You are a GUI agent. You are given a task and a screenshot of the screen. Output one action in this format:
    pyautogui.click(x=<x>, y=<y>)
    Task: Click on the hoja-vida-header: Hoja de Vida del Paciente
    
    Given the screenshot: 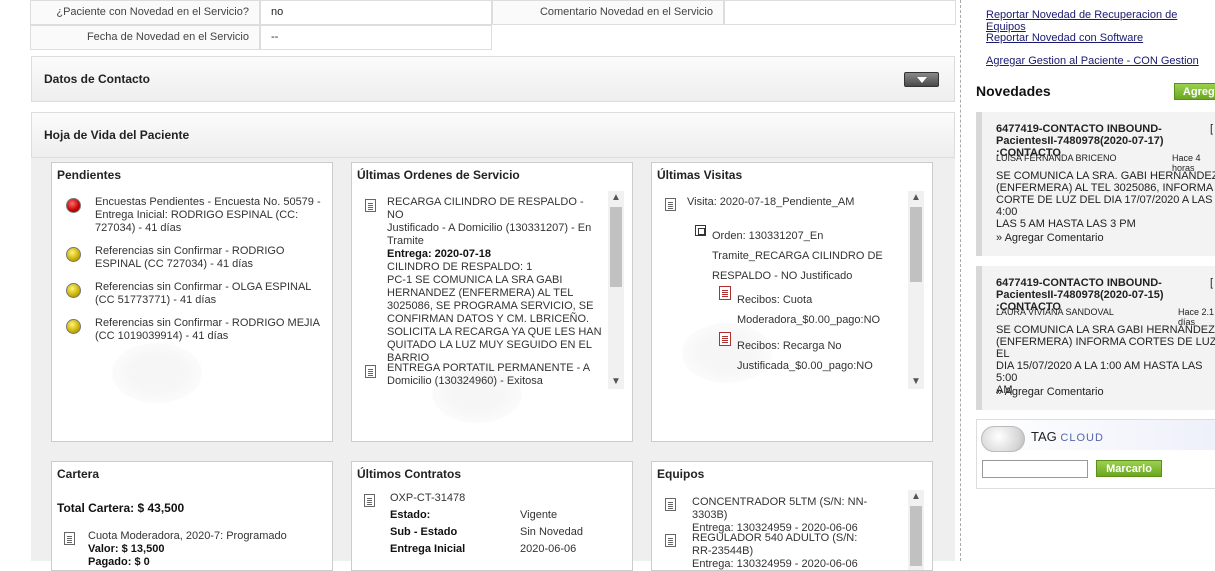 What is the action you would take?
    pyautogui.click(x=493, y=135)
    